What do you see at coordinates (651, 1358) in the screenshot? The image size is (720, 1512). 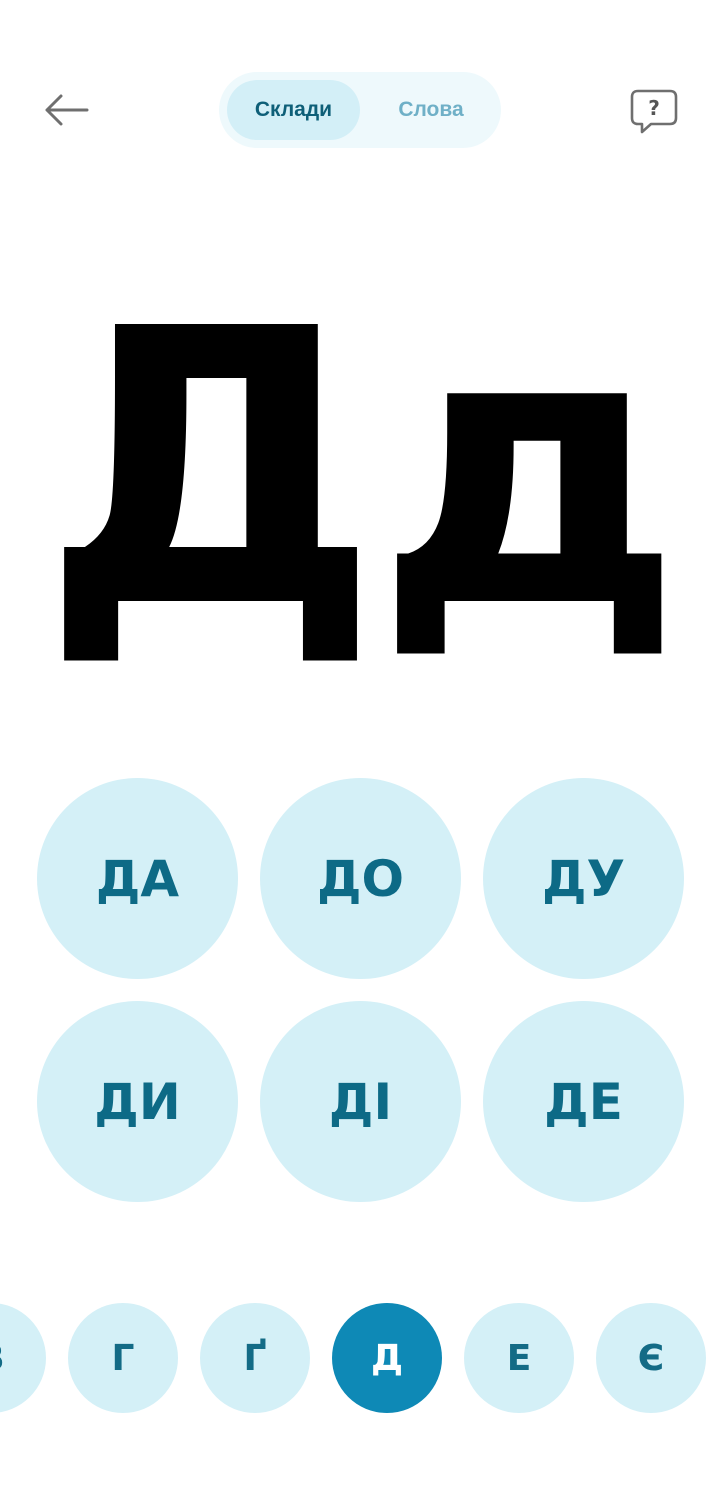 I see `letter-tab-ye: Є` at bounding box center [651, 1358].